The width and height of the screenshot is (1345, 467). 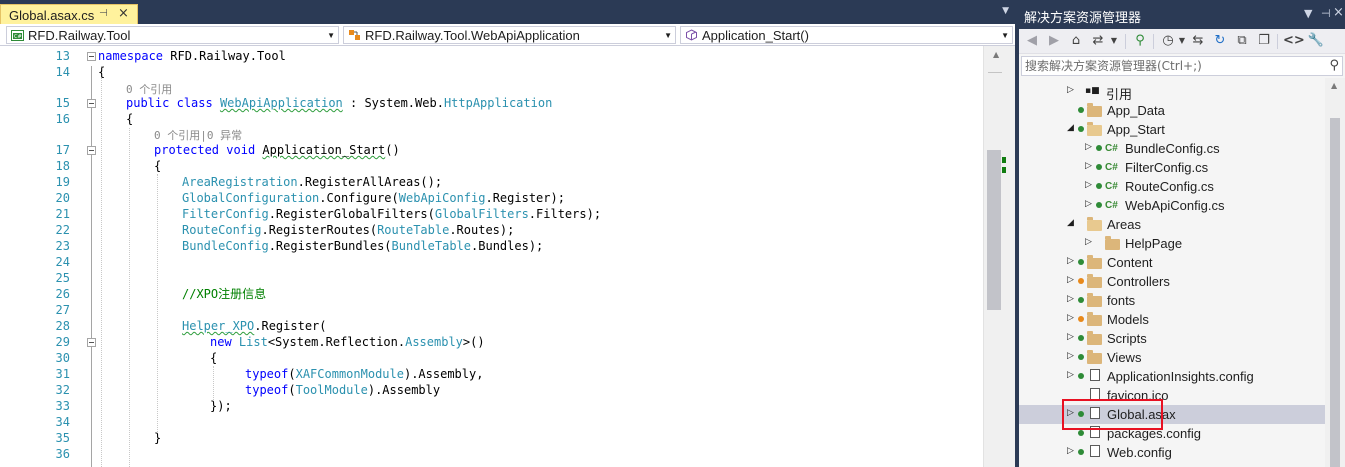 I want to click on line-number: 13, so click(x=62, y=56).